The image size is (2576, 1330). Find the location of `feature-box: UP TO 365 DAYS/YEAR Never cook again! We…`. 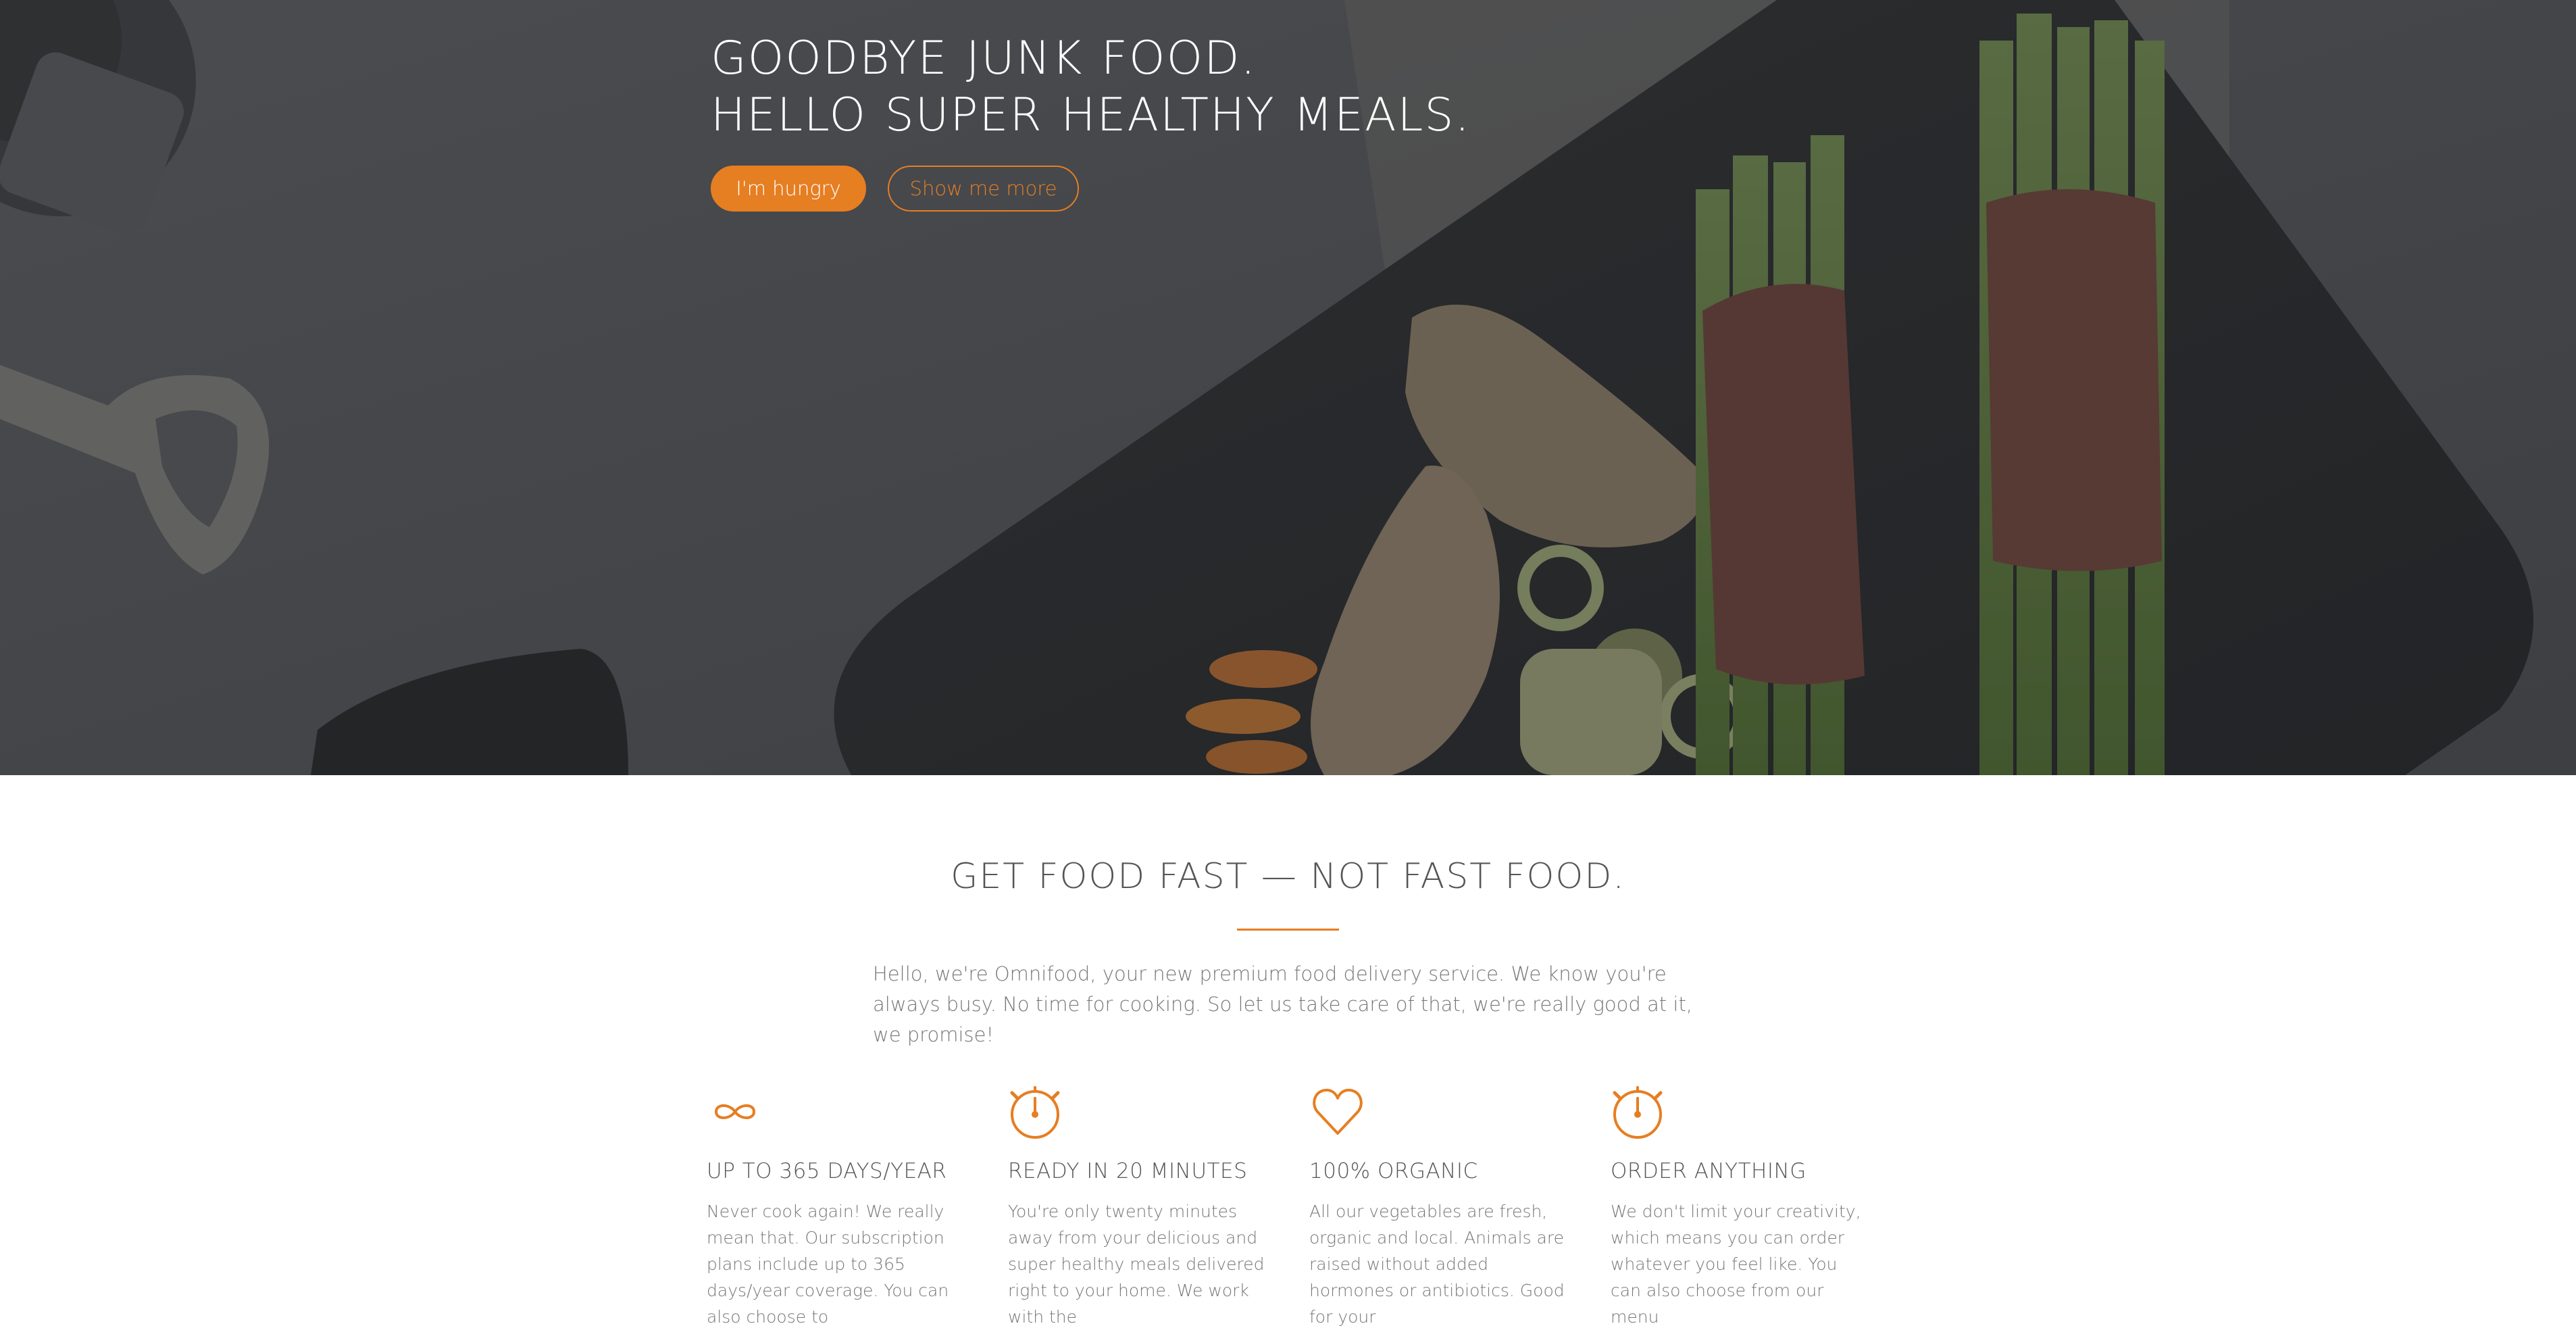

feature-box: UP TO 365 DAYS/YEAR Never cook again! We… is located at coordinates (842, 1206).